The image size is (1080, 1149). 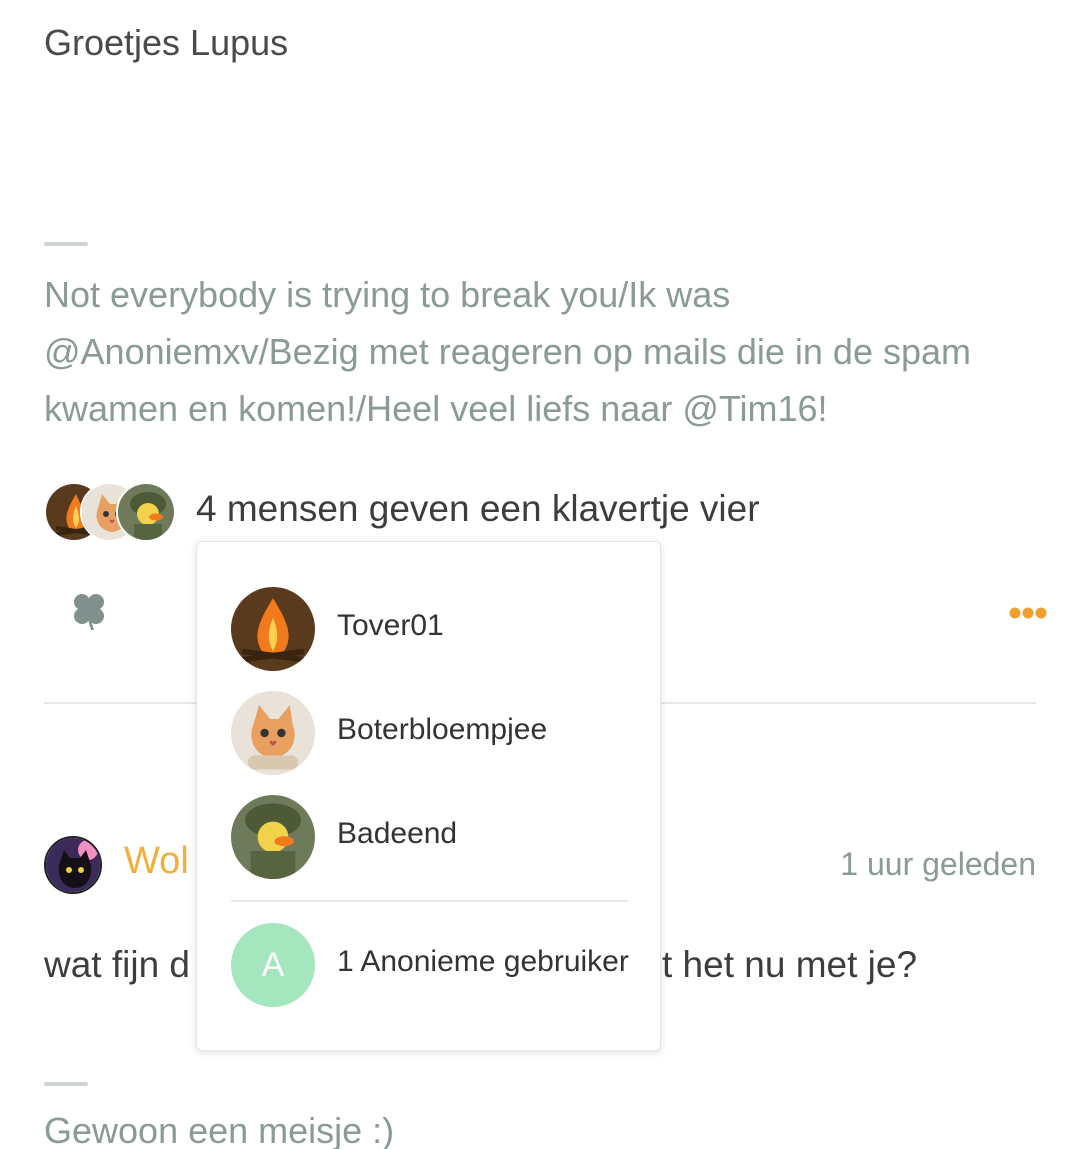 I want to click on comment-signature: Gewoon een meisje :), so click(x=219, y=1129).